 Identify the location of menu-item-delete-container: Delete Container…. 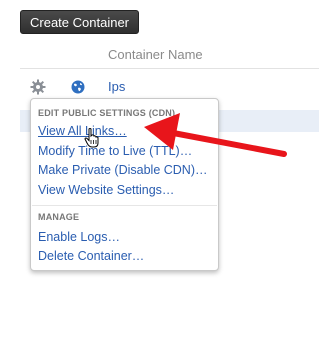
(91, 256).